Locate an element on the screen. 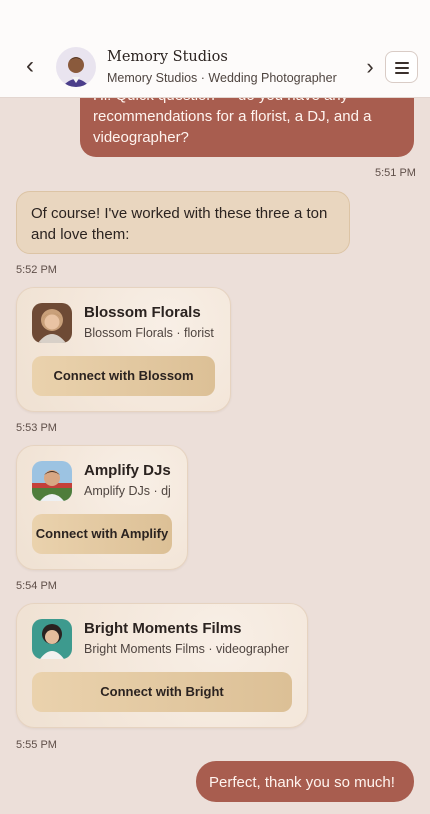 This screenshot has width=430, height=814. message-timestamp: 5:54 PM is located at coordinates (36, 586).